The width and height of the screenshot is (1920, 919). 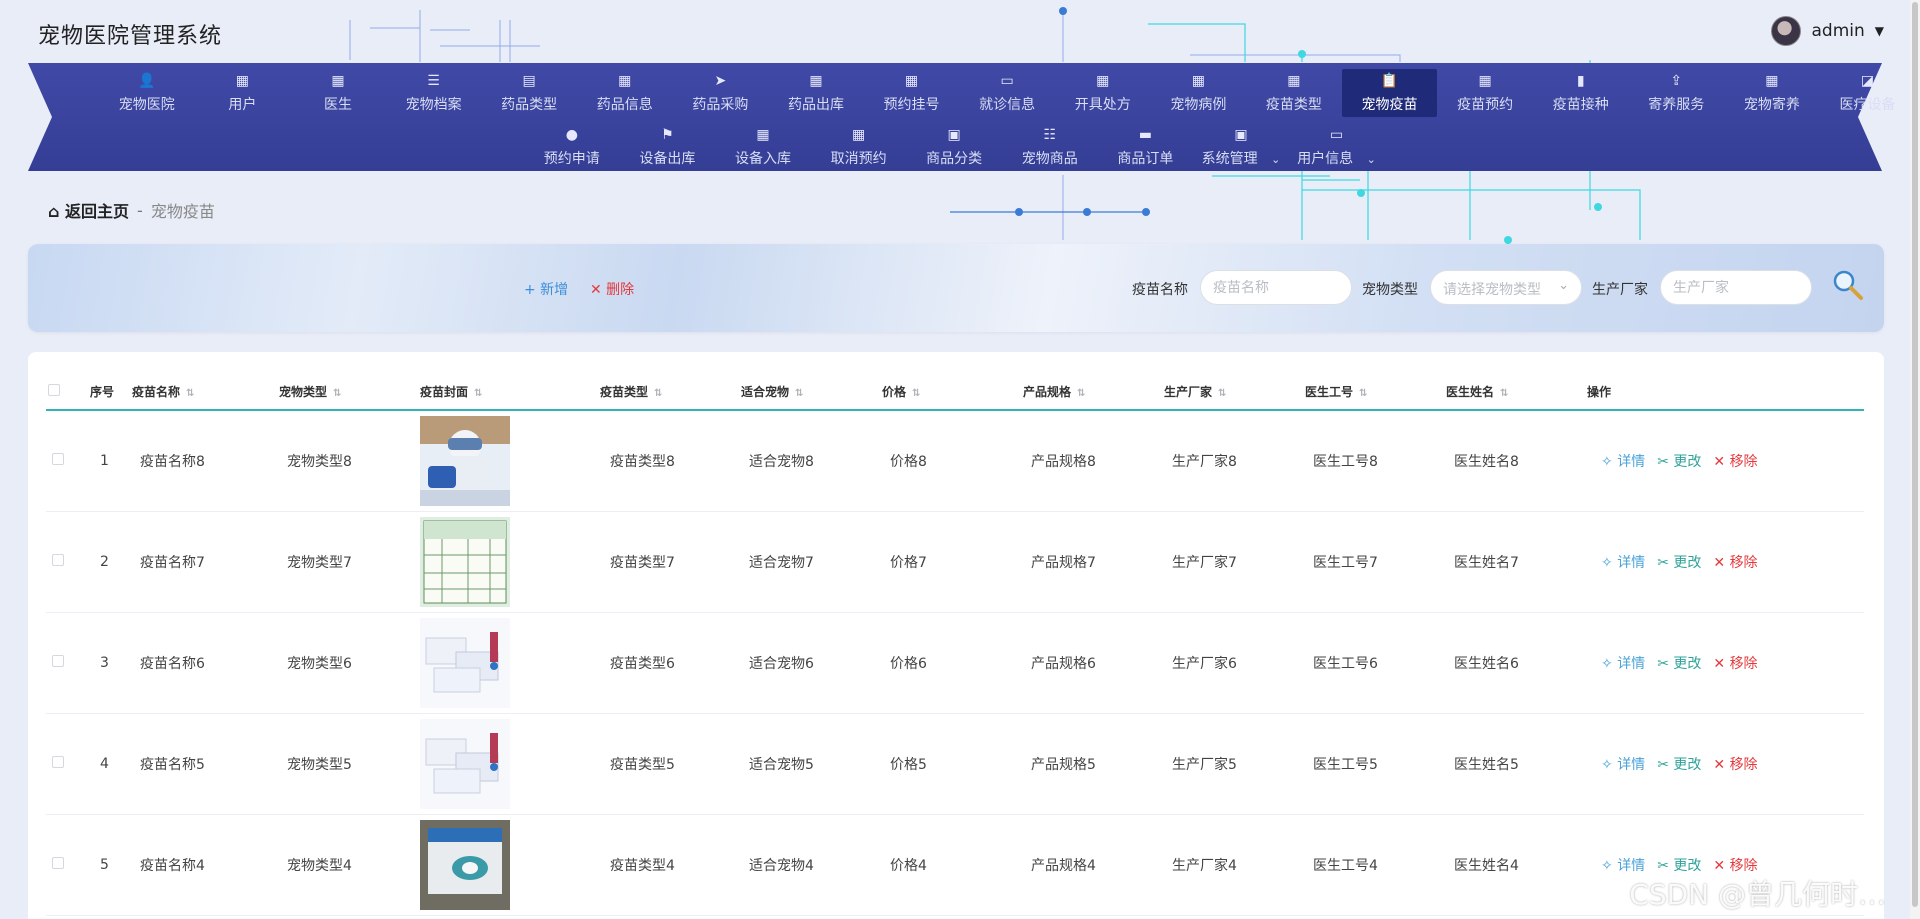 What do you see at coordinates (894, 392) in the screenshot?
I see `header-price: 价格` at bounding box center [894, 392].